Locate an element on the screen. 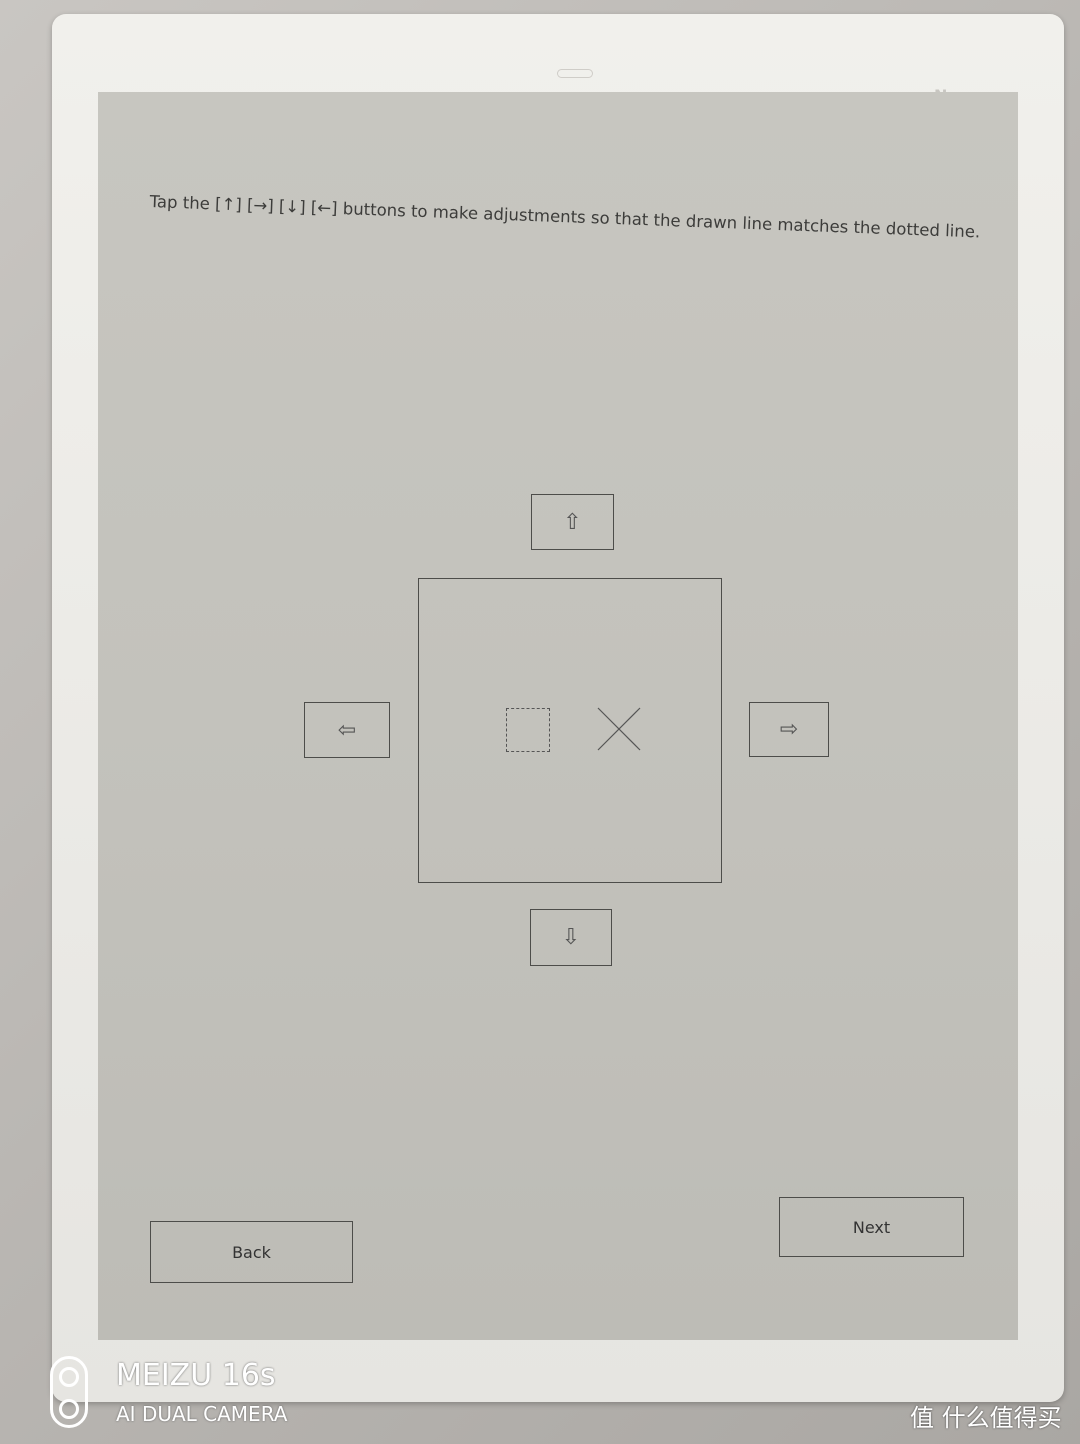 This screenshot has height=1444, width=1080. drawing-area is located at coordinates (570, 730).